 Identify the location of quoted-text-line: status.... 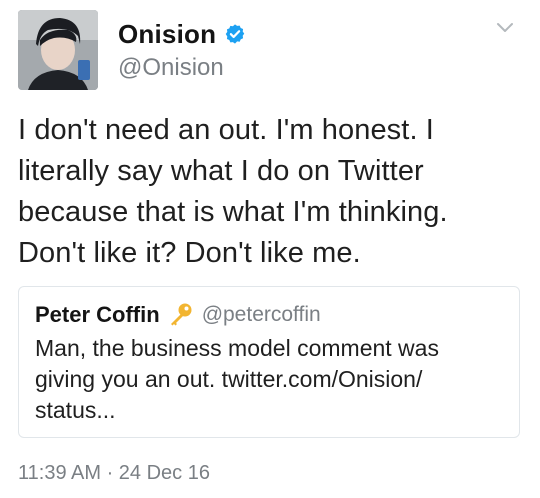
(75, 410).